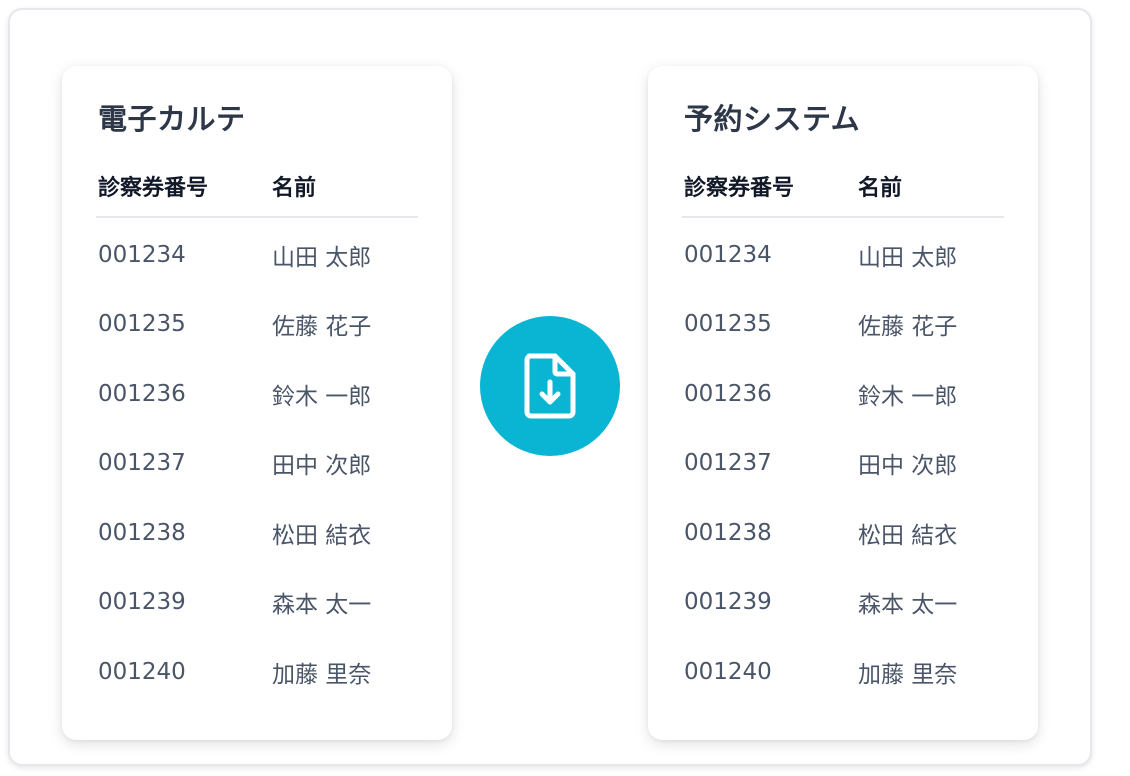 The image size is (1130, 776). What do you see at coordinates (739, 188) in the screenshot?
I see `reservation-header-id: 診察券番号` at bounding box center [739, 188].